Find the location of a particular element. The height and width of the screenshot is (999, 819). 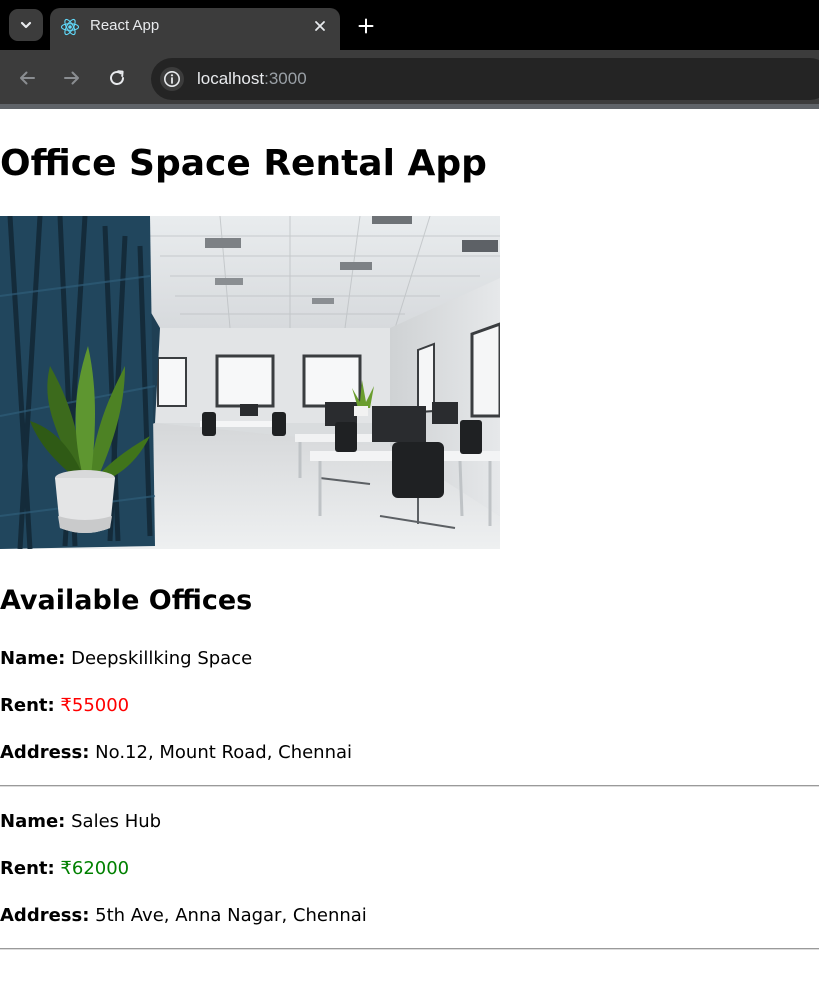

office-2-name: Name: Sales Hub is located at coordinates (80, 822).